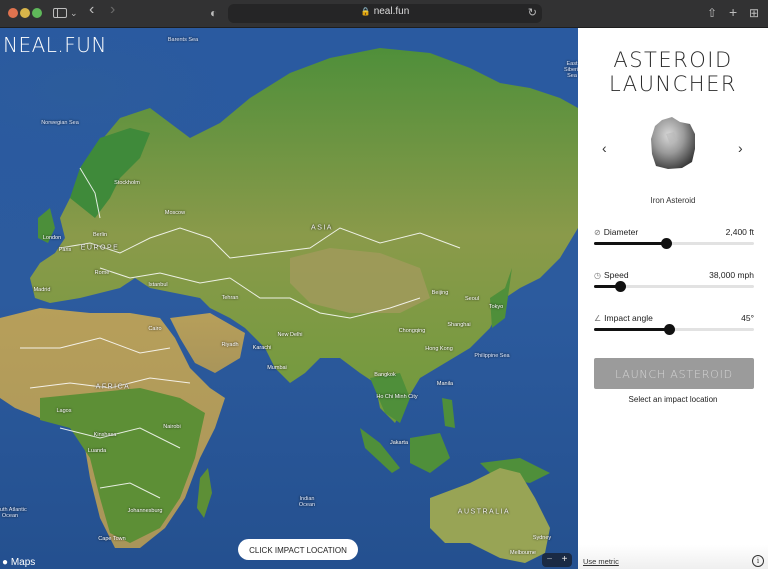 This screenshot has width=768, height=569. I want to click on share-icon: ⇧, so click(712, 13).